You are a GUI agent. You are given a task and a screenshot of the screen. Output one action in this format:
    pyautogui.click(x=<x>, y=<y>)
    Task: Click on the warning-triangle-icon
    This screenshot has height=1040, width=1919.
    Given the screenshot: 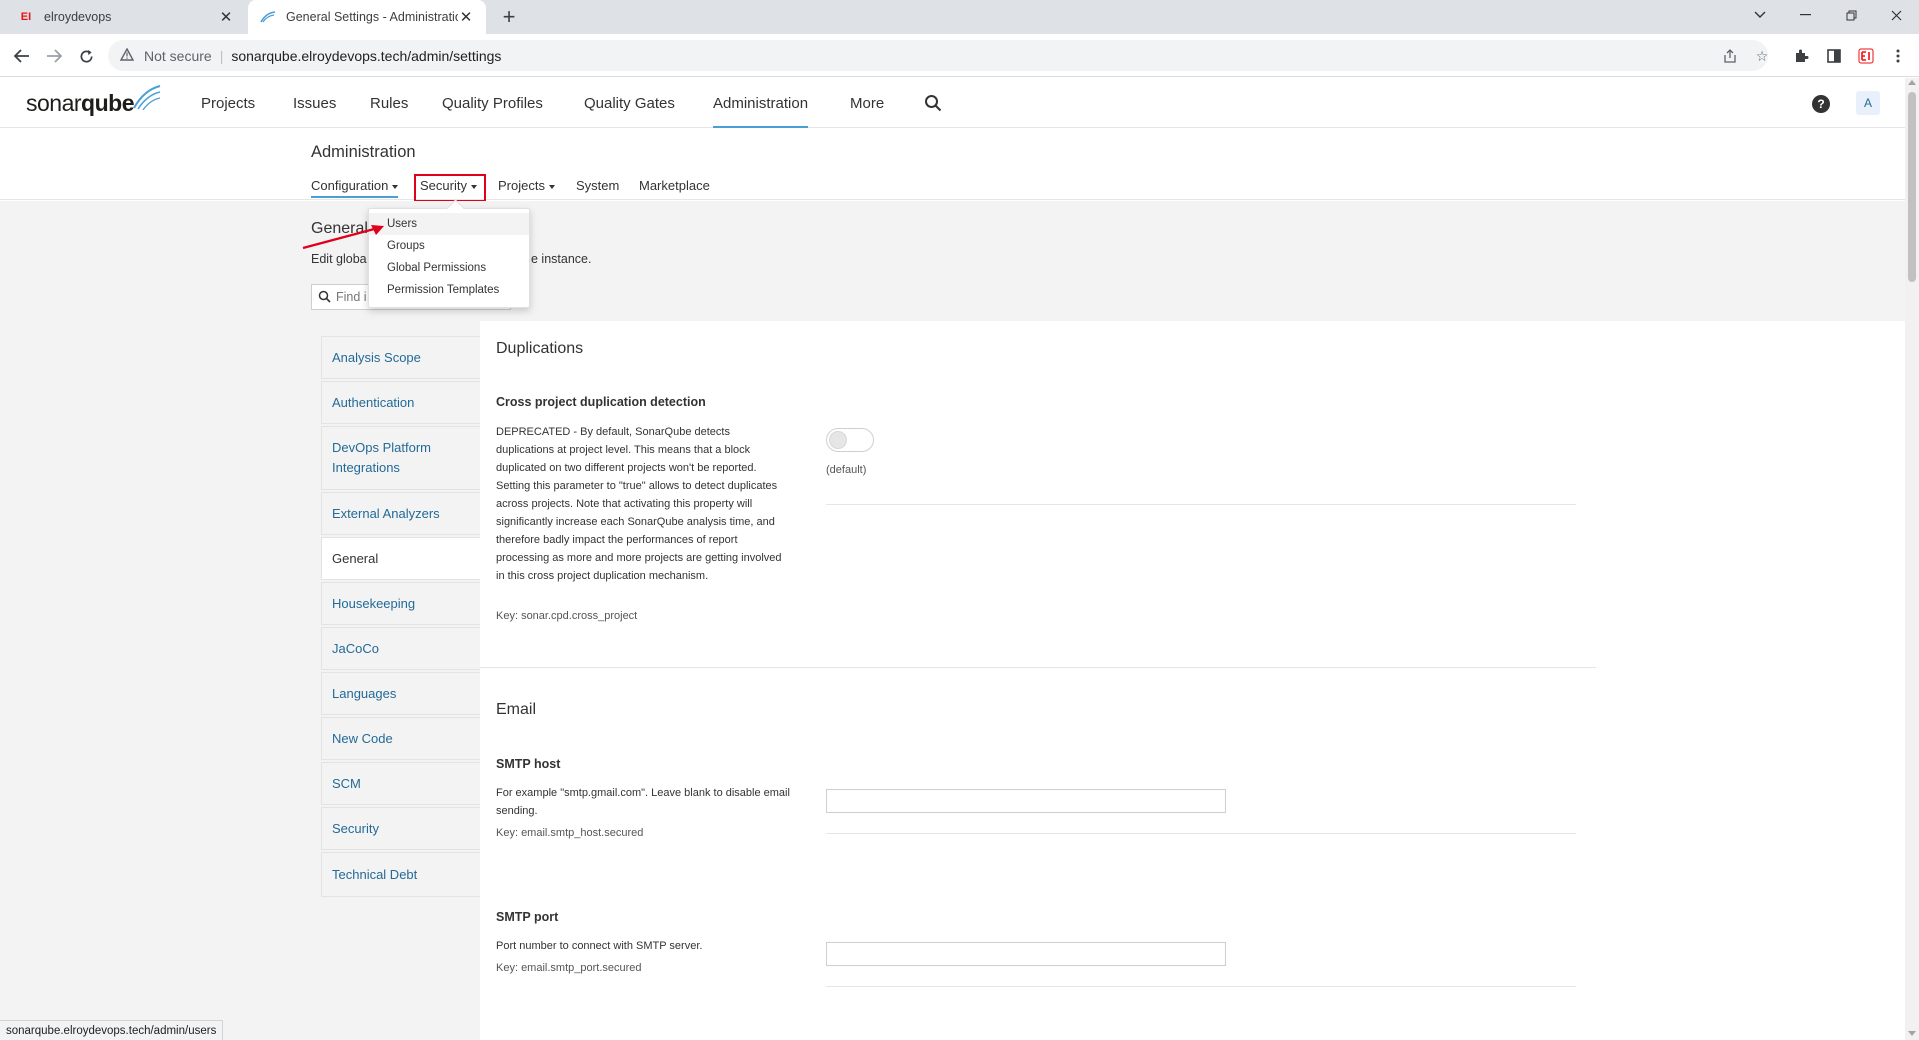 What is the action you would take?
    pyautogui.click(x=127, y=55)
    